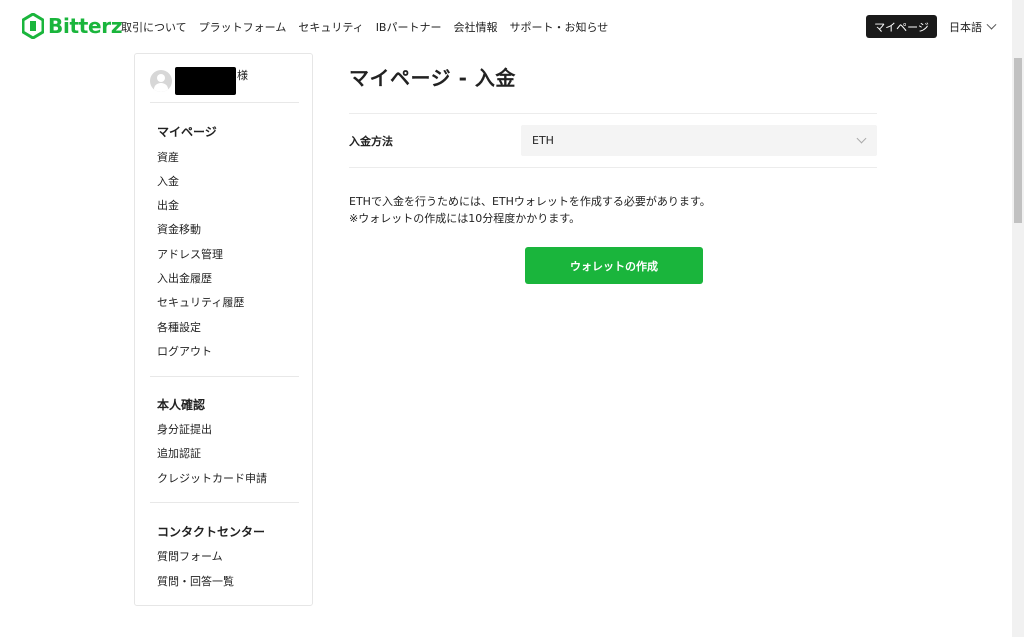 The image size is (1024, 637). Describe the element at coordinates (195, 581) in the screenshot. I see `sidebar-item-faq-list: 質問・回答一覧` at that location.